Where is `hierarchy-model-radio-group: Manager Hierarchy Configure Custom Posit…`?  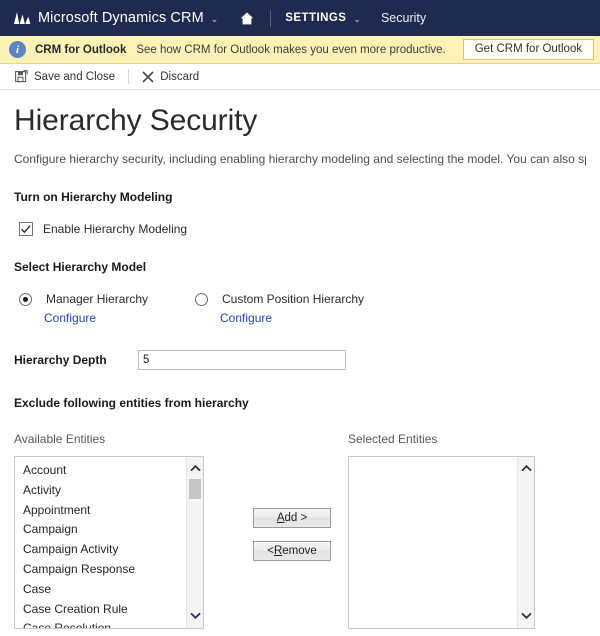 hierarchy-model-radio-group: Manager Hierarchy Configure Custom Posit… is located at coordinates (300, 313).